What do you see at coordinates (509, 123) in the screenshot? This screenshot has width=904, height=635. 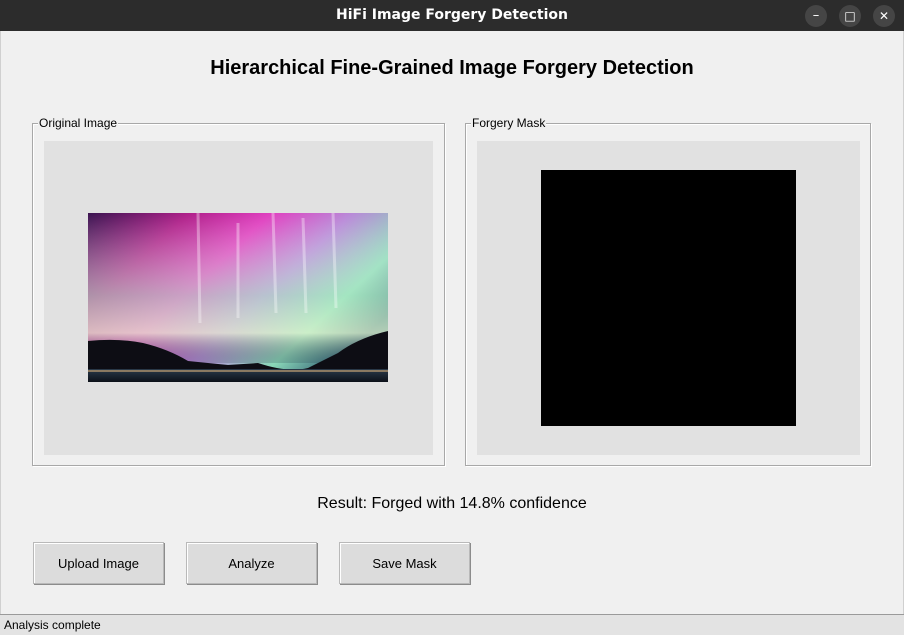 I see `forgery-mask-label: Forgery Mask` at bounding box center [509, 123].